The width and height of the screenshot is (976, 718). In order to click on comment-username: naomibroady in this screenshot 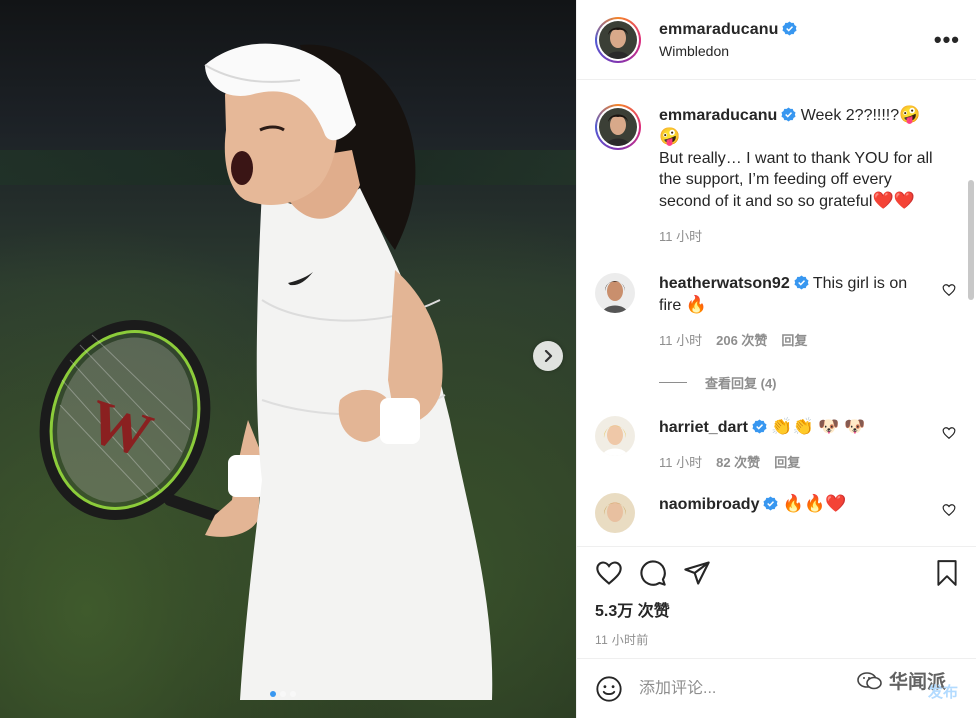, I will do `click(709, 504)`.